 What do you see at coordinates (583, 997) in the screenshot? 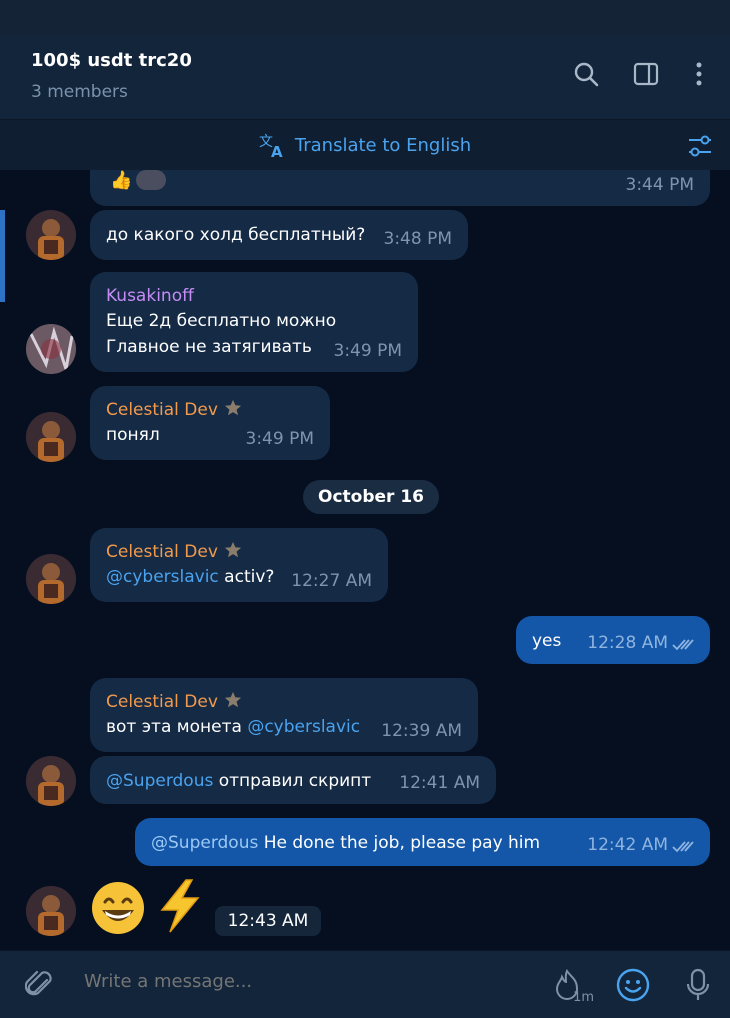
I see `slowmode-label: 1m` at bounding box center [583, 997].